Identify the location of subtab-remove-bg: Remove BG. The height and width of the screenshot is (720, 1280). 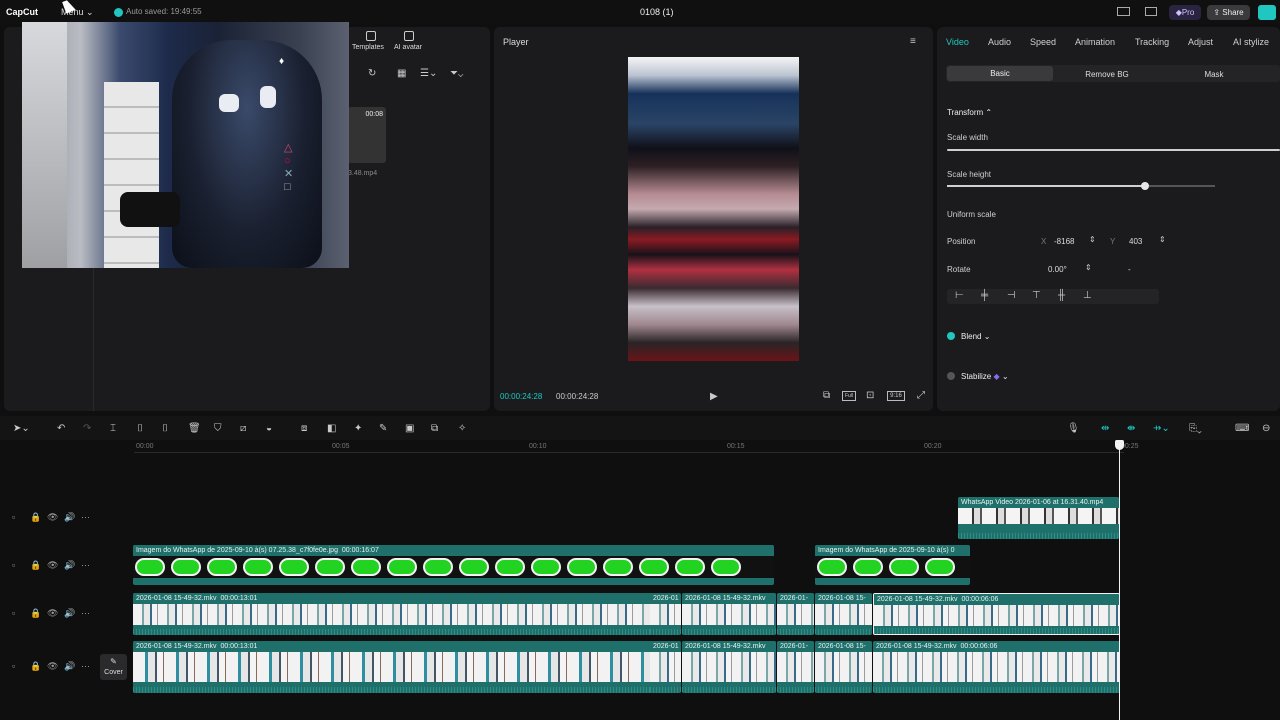
(1107, 74).